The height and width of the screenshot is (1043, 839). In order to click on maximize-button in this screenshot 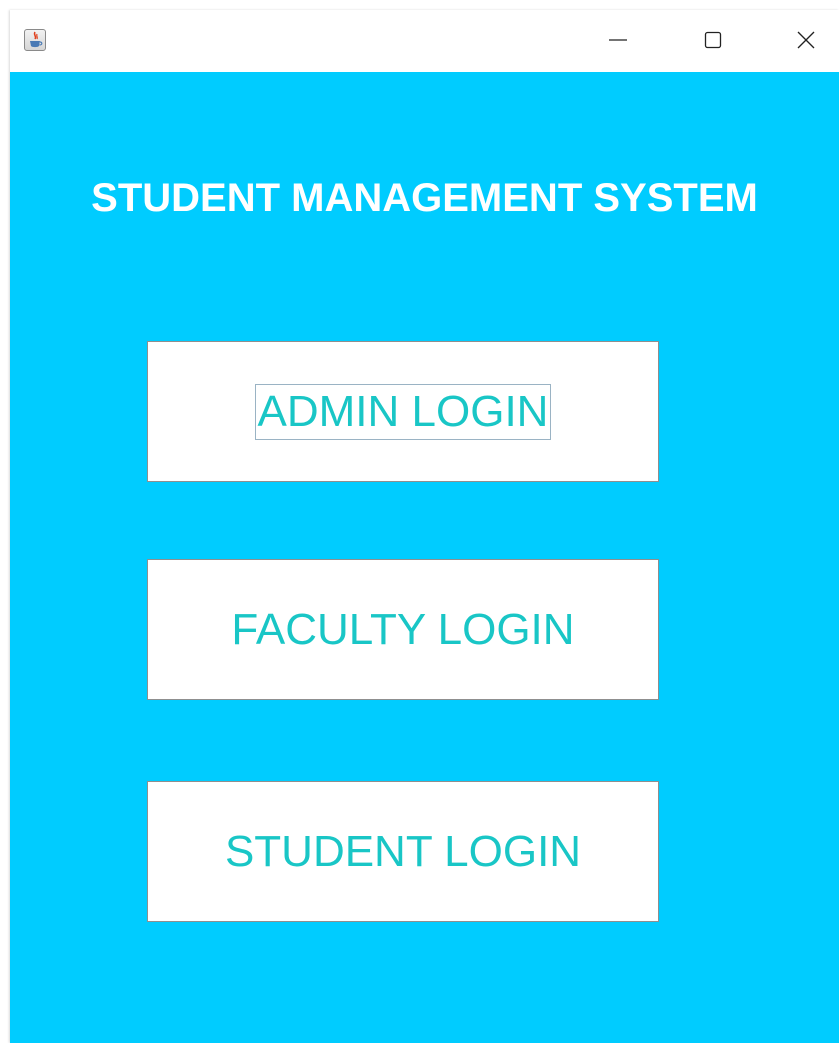, I will do `click(713, 40)`.